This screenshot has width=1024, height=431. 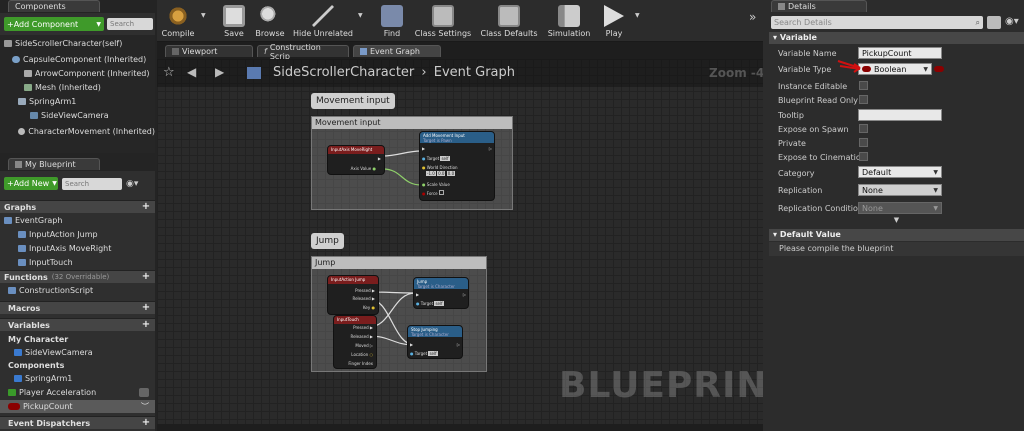 What do you see at coordinates (234, 20) in the screenshot?
I see `save-button: Save` at bounding box center [234, 20].